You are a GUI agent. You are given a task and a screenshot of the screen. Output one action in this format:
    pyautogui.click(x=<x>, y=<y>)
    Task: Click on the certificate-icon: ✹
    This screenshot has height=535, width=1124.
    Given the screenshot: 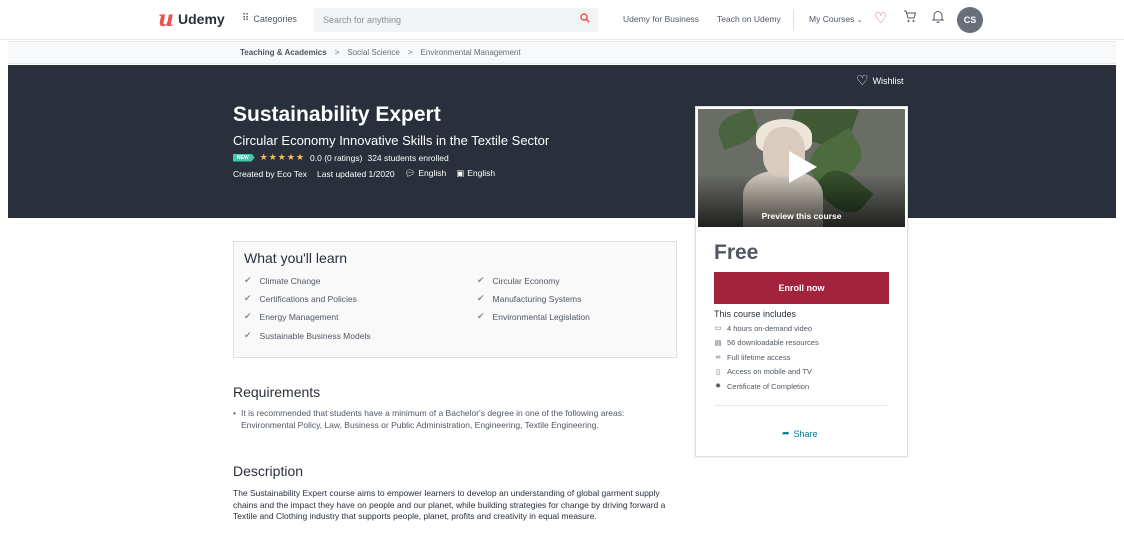 What is the action you would take?
    pyautogui.click(x=718, y=387)
    